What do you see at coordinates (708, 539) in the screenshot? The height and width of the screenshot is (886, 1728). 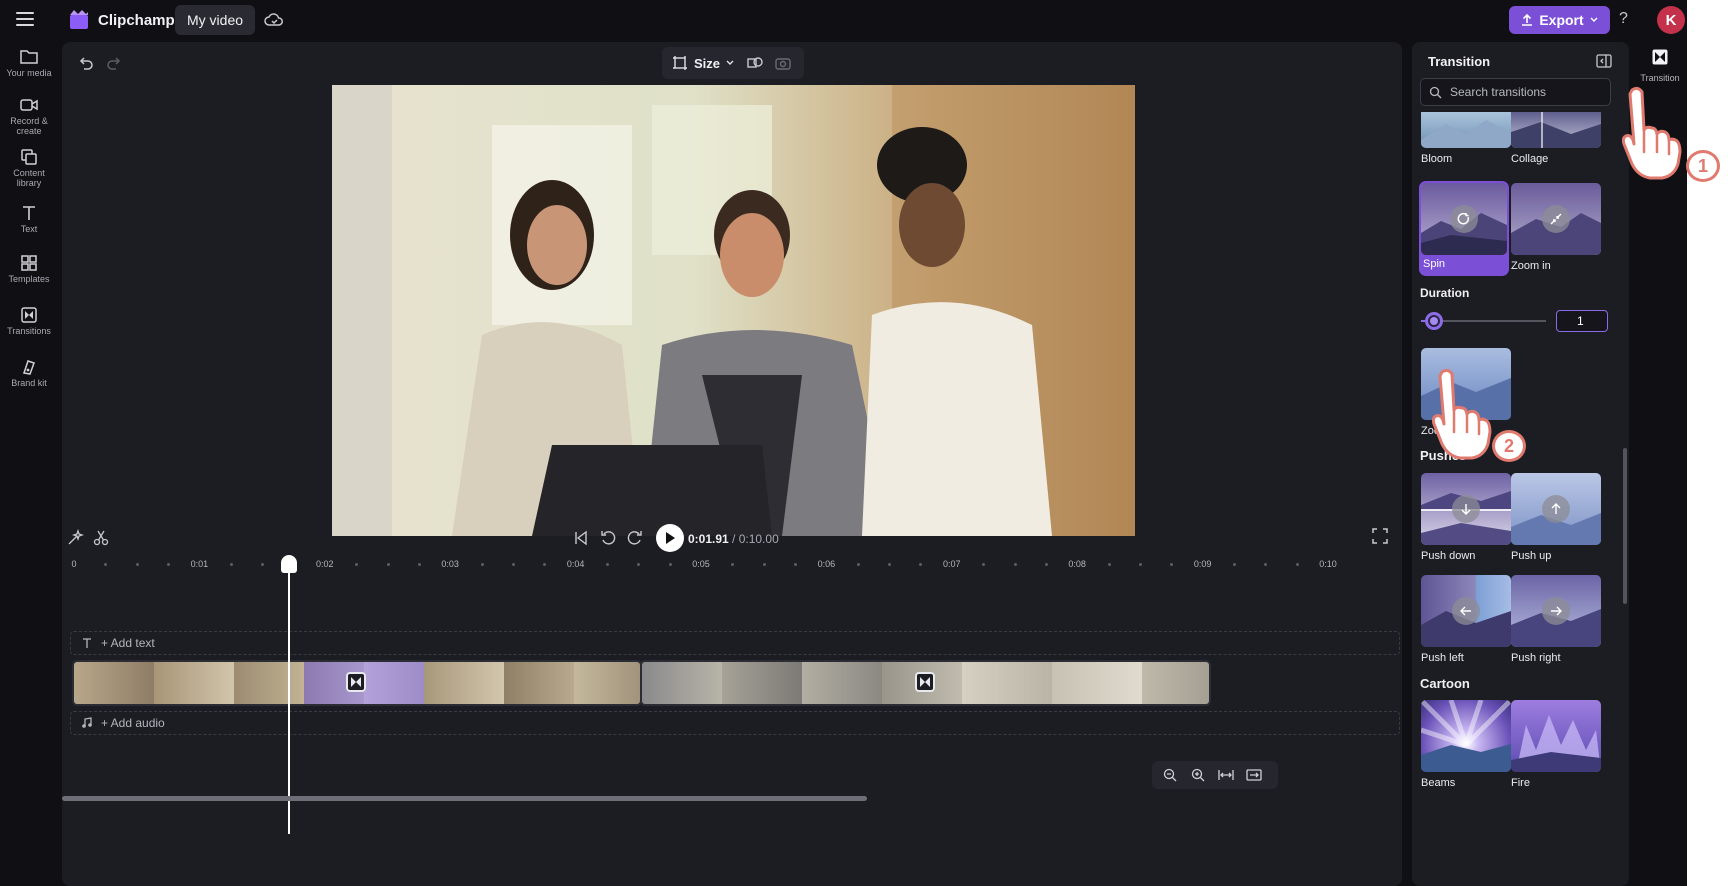 I see `current-time: 0:01.91` at bounding box center [708, 539].